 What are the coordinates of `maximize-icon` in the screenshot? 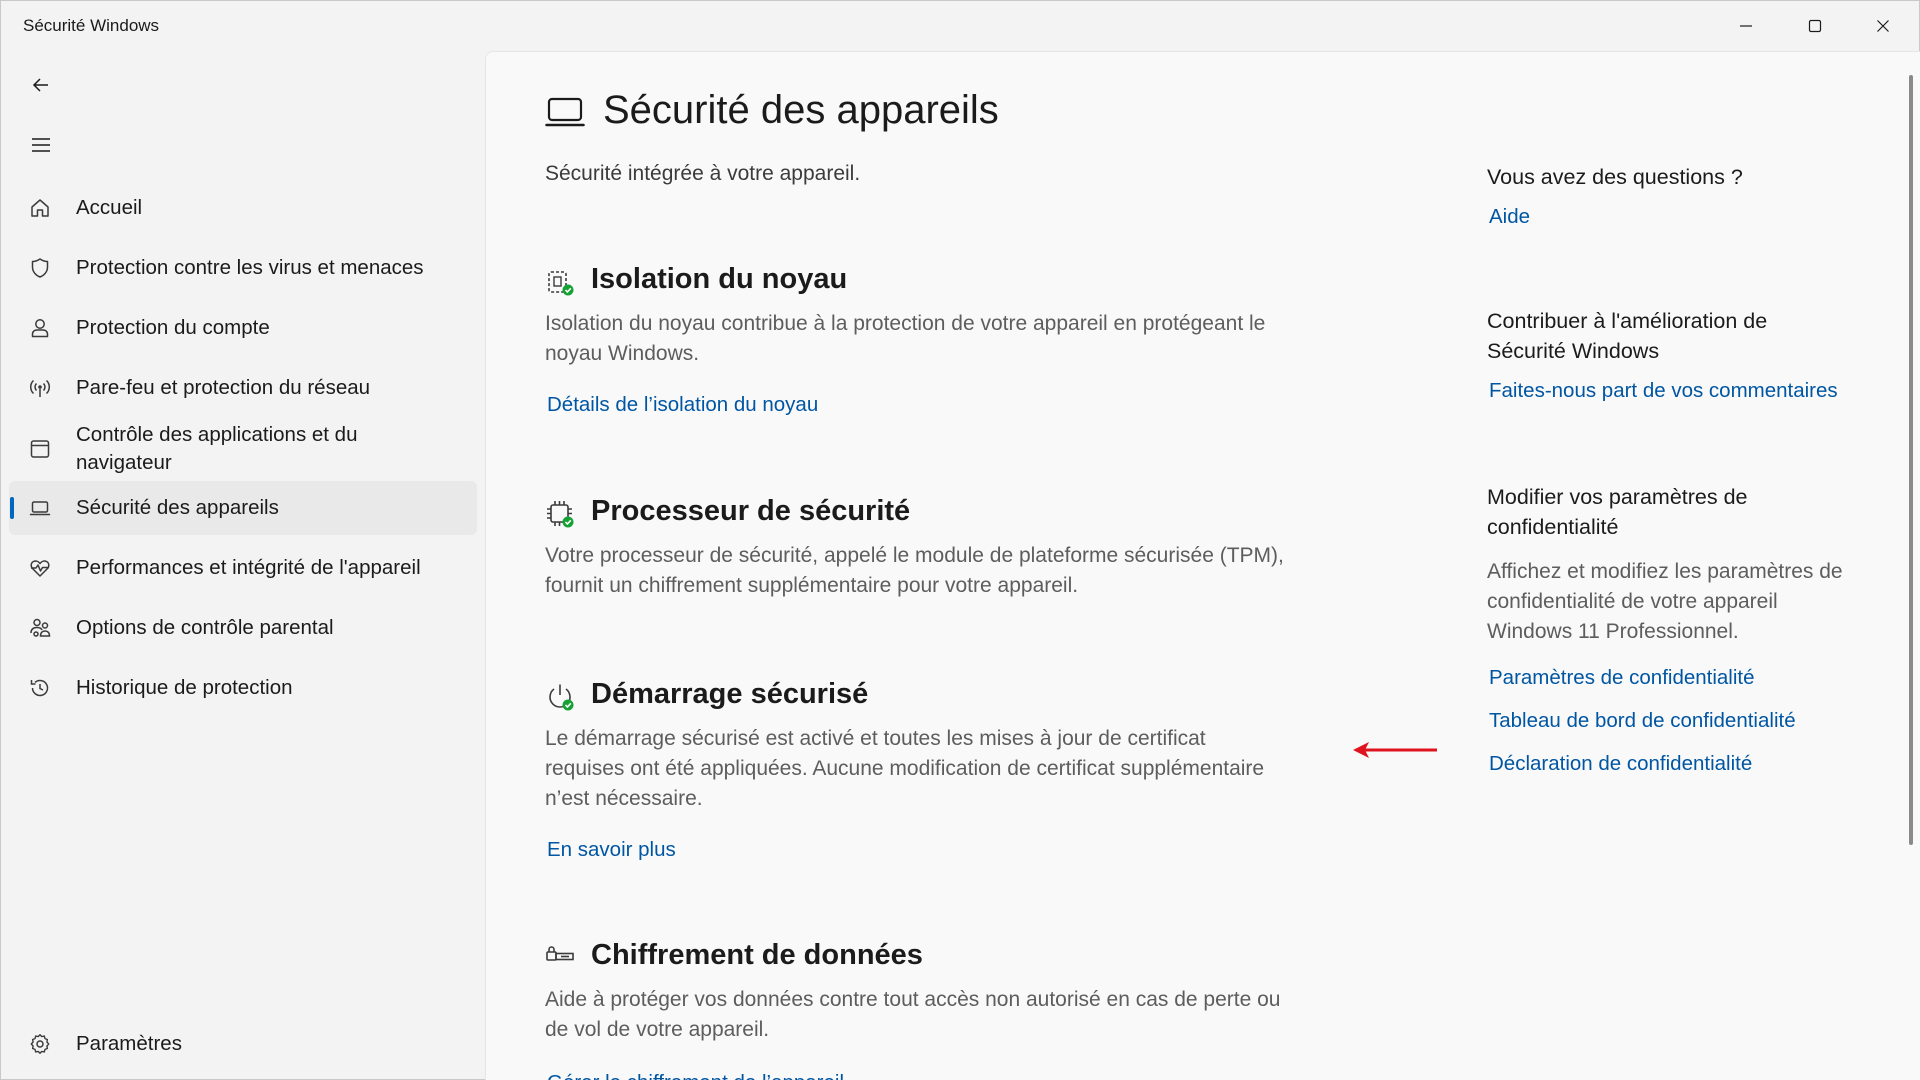 It's located at (1815, 26).